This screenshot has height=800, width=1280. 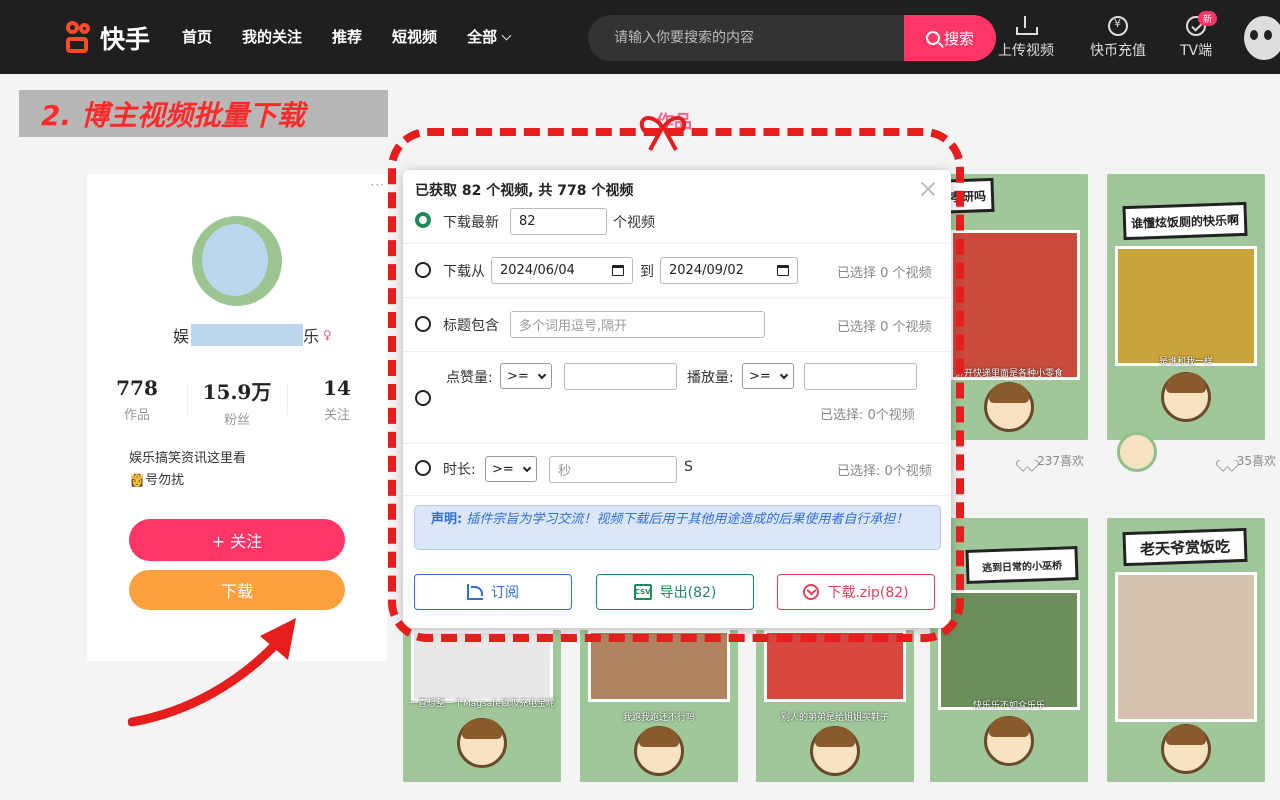 I want to click on plays-operator-select: >=, so click(x=768, y=376).